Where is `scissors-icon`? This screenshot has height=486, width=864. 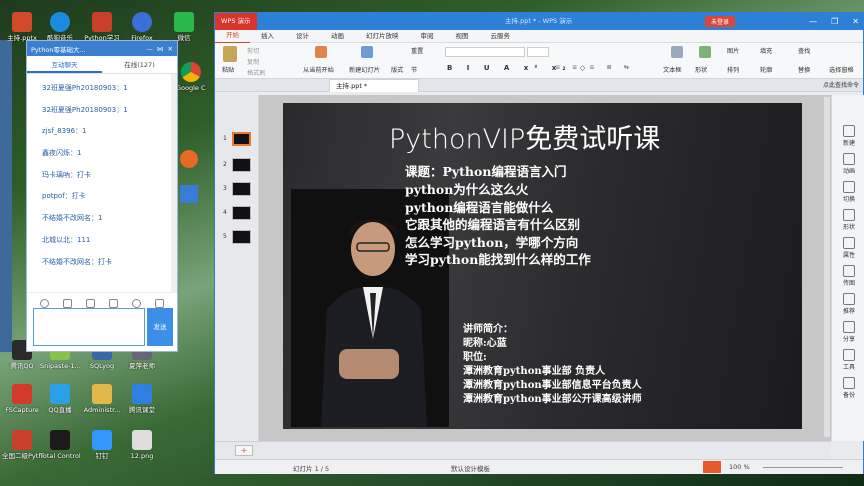 scissors-icon is located at coordinates (67, 303).